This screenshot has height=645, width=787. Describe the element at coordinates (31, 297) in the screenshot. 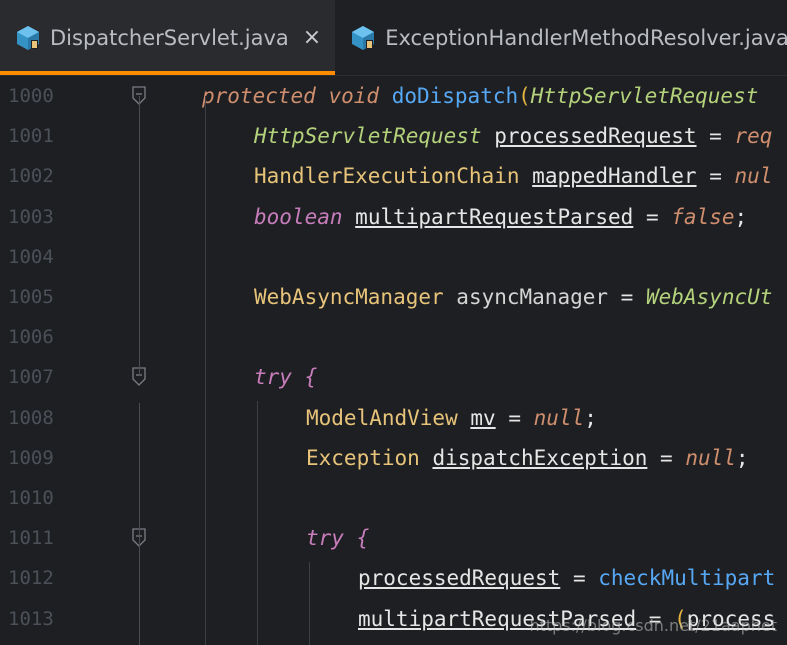

I see `line-number: 1005` at that location.